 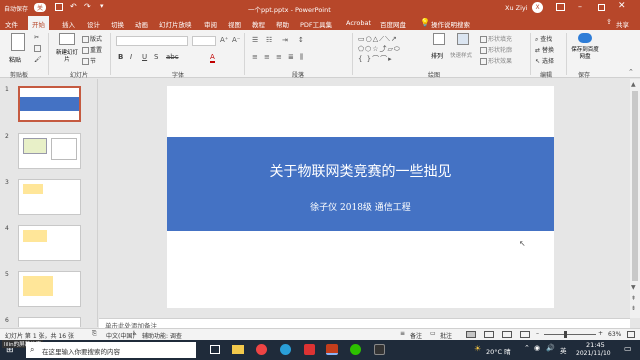 What do you see at coordinates (102, 6) in the screenshot?
I see `quick-access-more-icon: ▾` at bounding box center [102, 6].